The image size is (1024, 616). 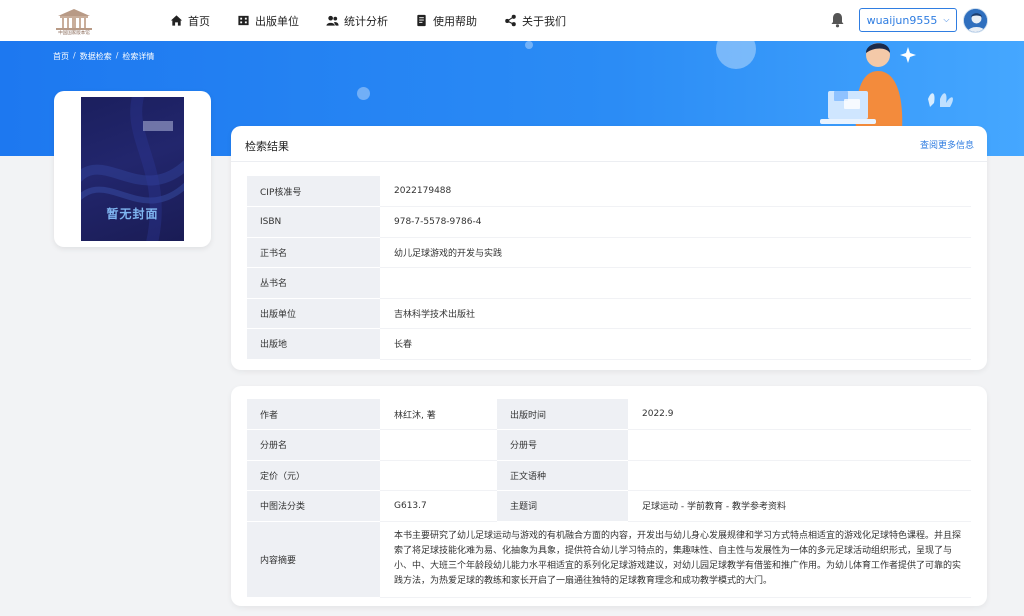 What do you see at coordinates (366, 21) in the screenshot?
I see `nav-statistics-label: 统计分析` at bounding box center [366, 21].